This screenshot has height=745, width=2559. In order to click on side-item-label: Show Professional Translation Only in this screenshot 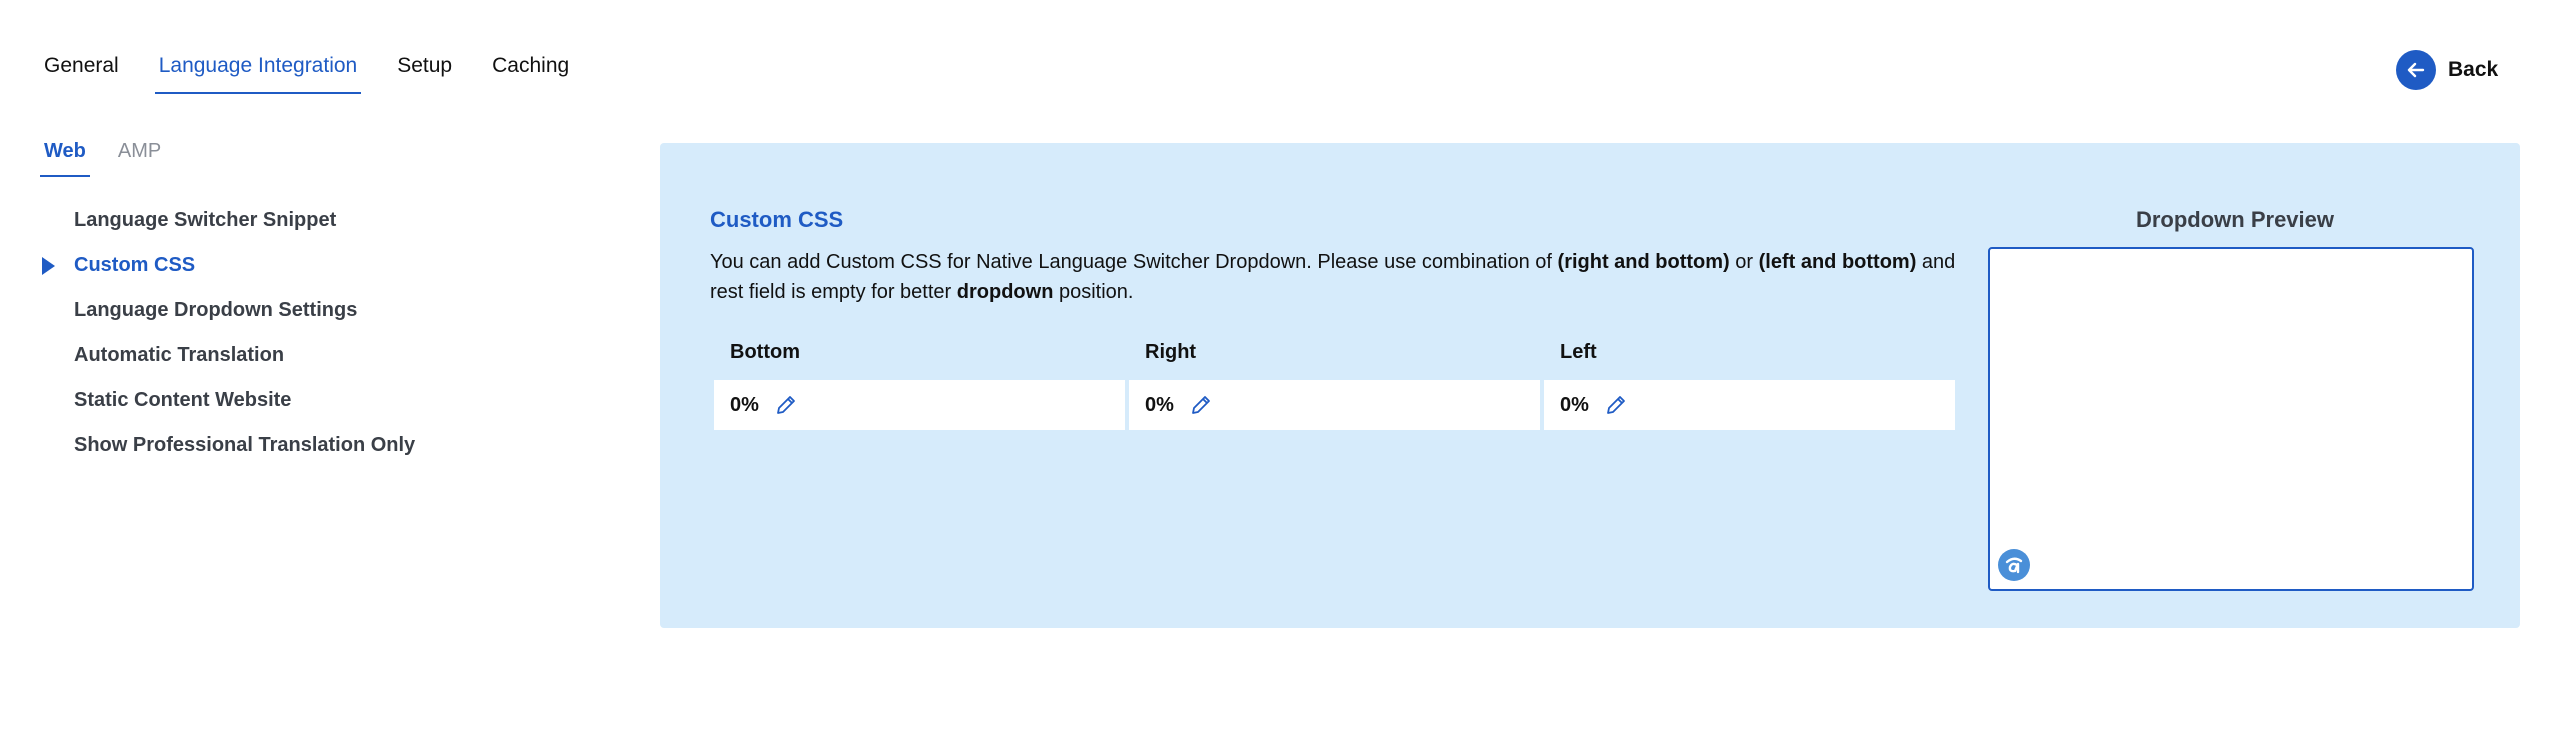, I will do `click(245, 445)`.